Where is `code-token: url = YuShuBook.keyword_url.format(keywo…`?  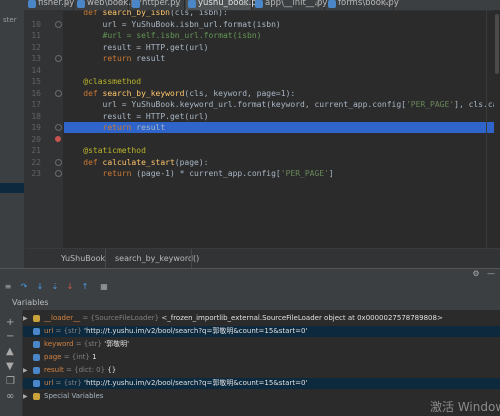
code-token: url = YuShuBook.keyword_url.format(keywo… is located at coordinates (235, 104).